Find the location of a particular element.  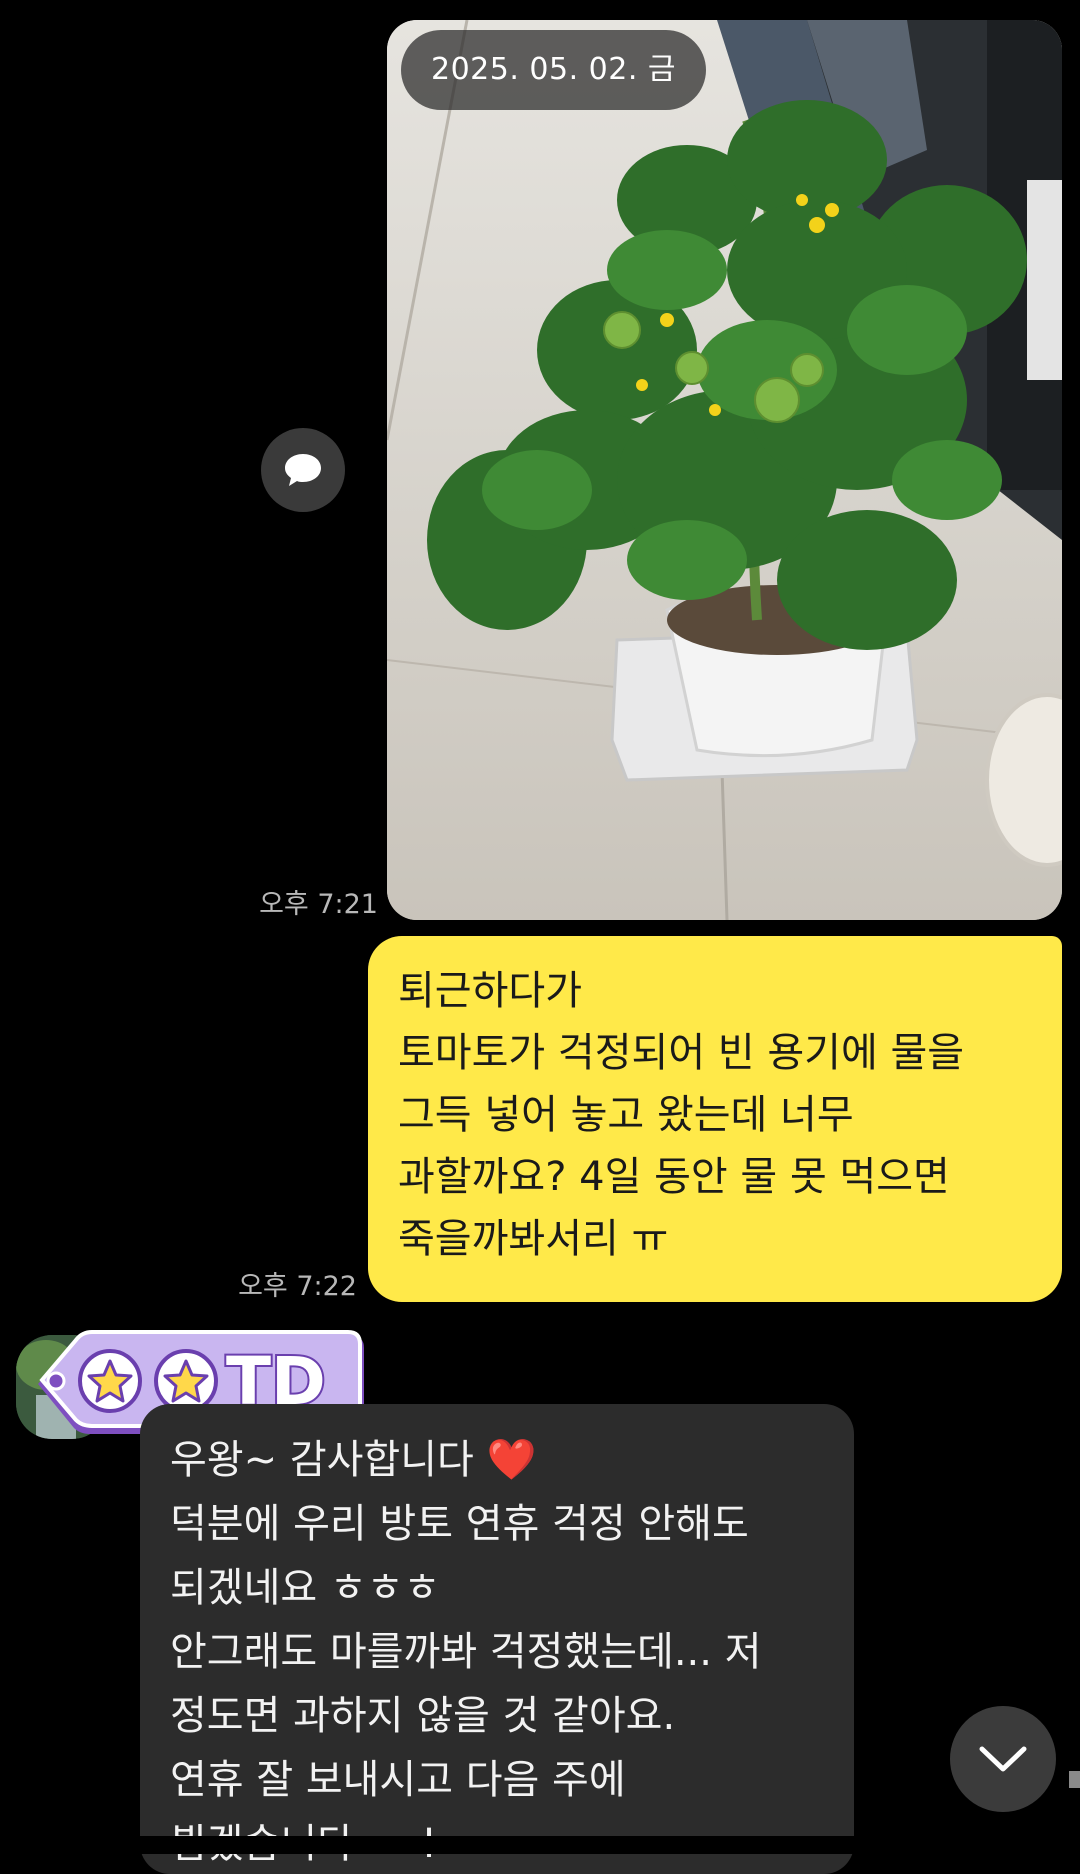

message-line: 안그래도 마를까봐 걱정했는데... 저 is located at coordinates (466, 1652).